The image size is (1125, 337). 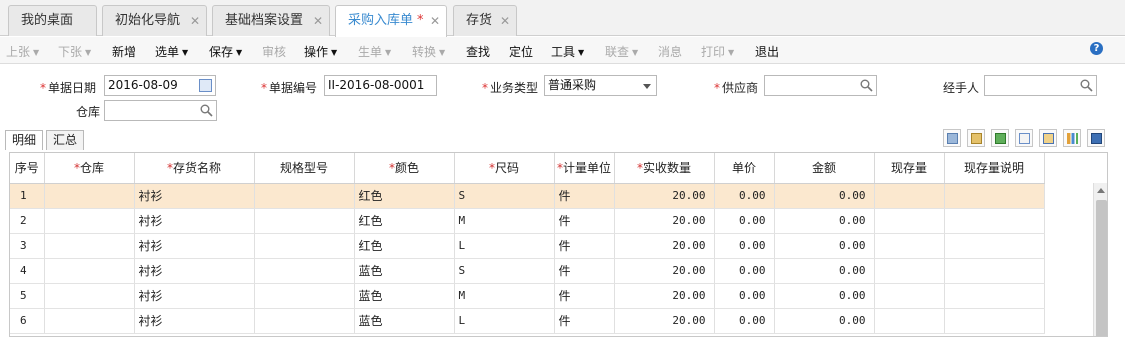 What do you see at coordinates (952, 138) in the screenshot?
I see `copy-icon` at bounding box center [952, 138].